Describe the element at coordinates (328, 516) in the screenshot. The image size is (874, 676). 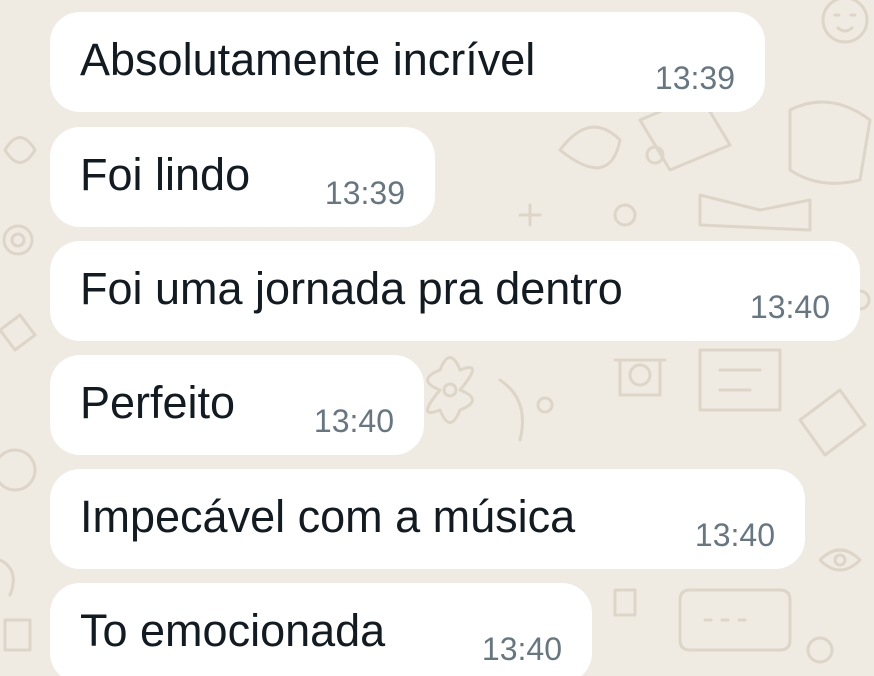
I see `message-text: Impecável com a música` at that location.